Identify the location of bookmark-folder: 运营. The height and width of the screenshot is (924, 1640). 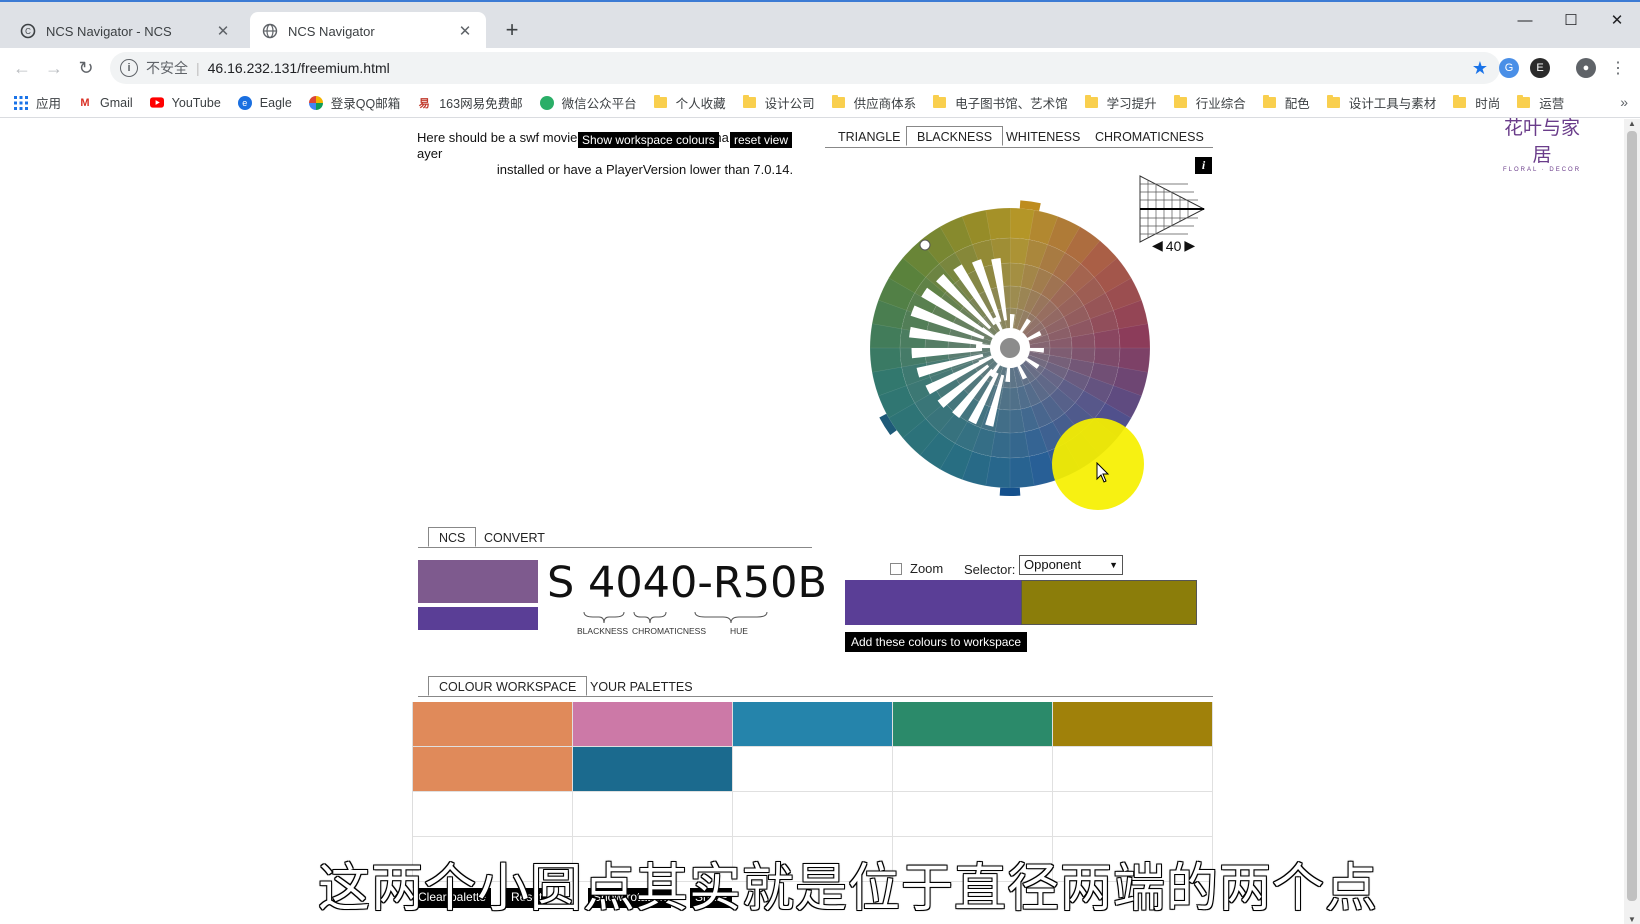
(1540, 102).